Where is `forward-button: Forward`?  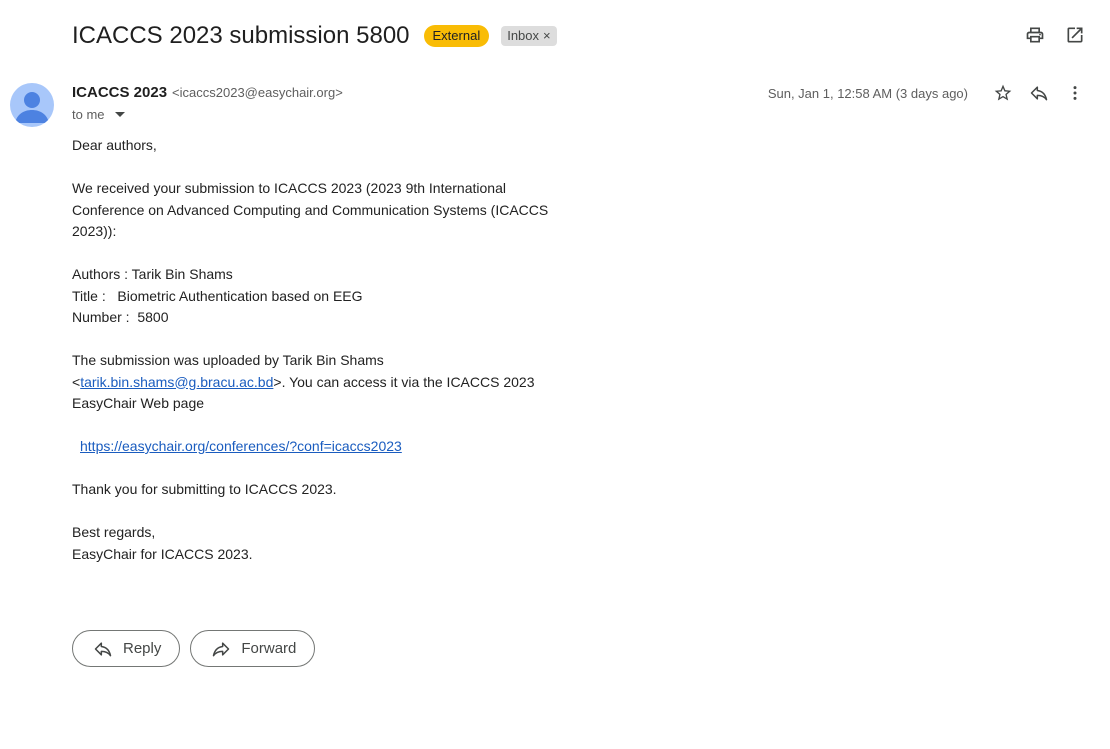 forward-button: Forward is located at coordinates (253, 648).